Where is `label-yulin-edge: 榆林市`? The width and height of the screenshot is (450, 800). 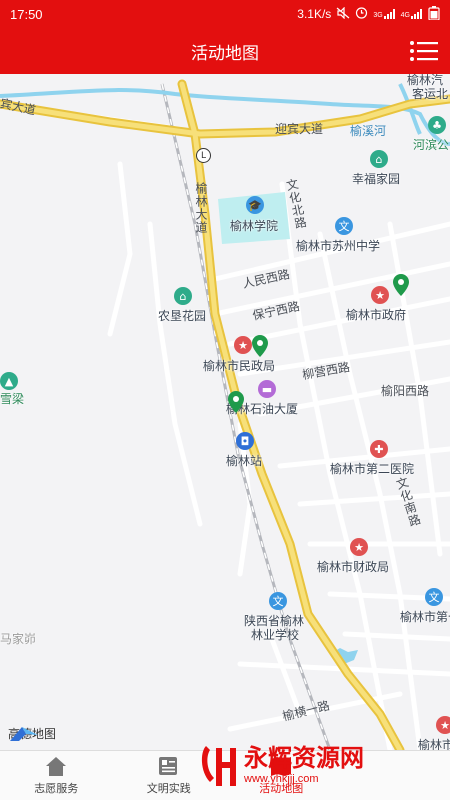 label-yulin-edge: 榆林市 is located at coordinates (434, 744).